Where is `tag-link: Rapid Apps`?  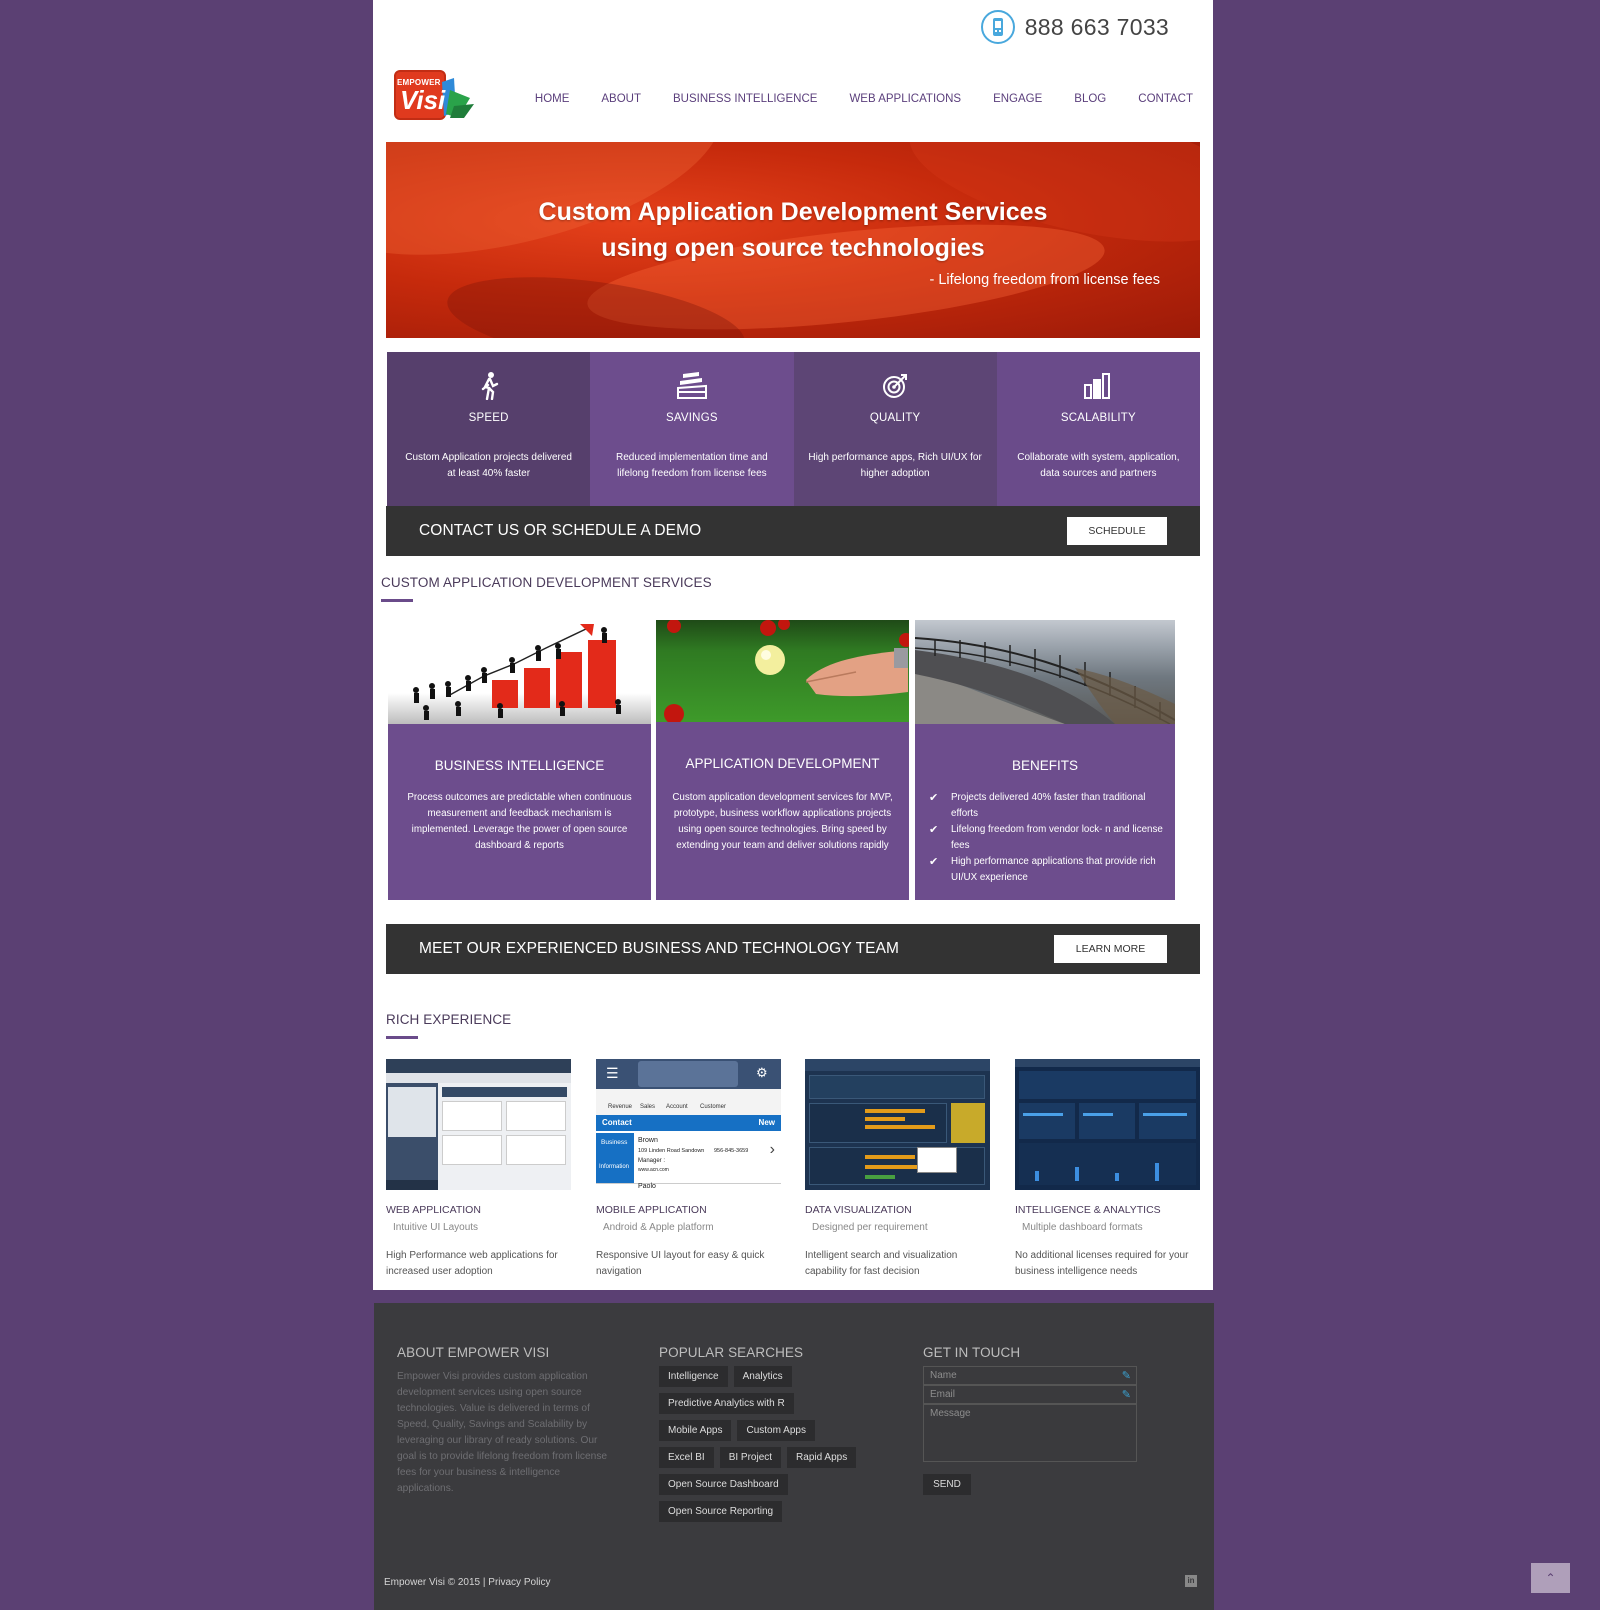 tag-link: Rapid Apps is located at coordinates (822, 1457).